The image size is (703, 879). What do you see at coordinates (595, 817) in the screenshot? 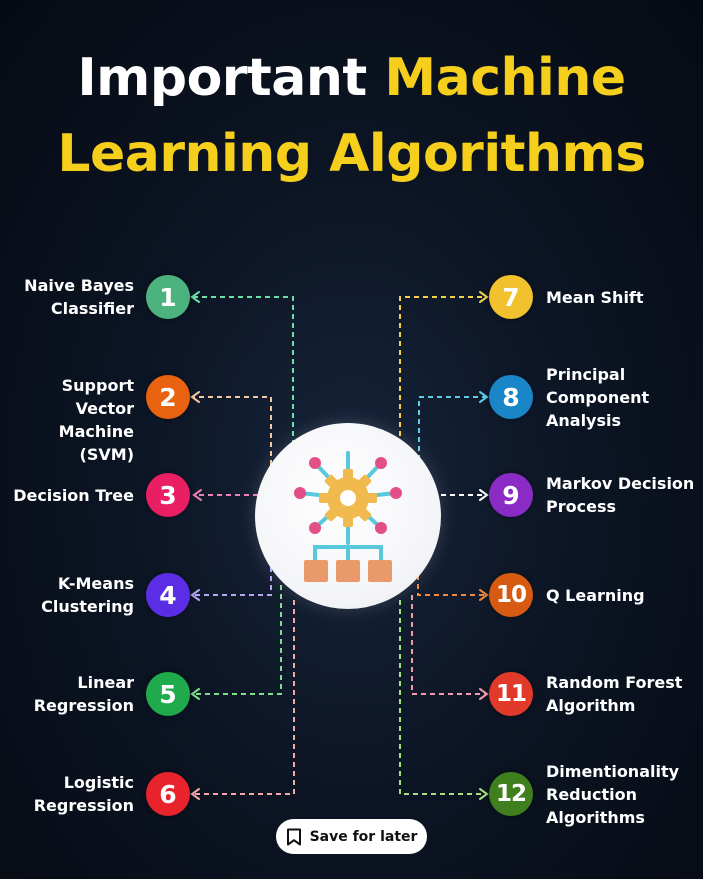
I see `algorithm-label-line: Algorithms` at bounding box center [595, 817].